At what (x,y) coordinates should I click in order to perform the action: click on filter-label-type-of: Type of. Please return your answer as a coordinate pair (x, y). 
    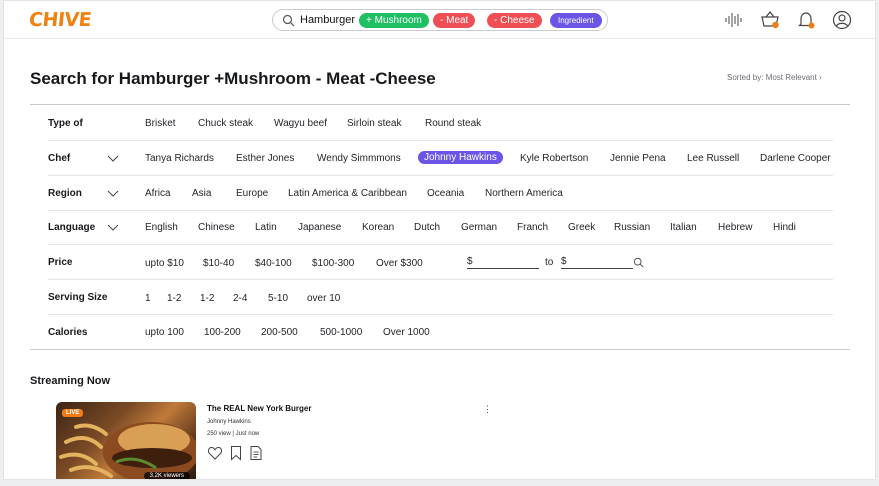
    Looking at the image, I should click on (65, 123).